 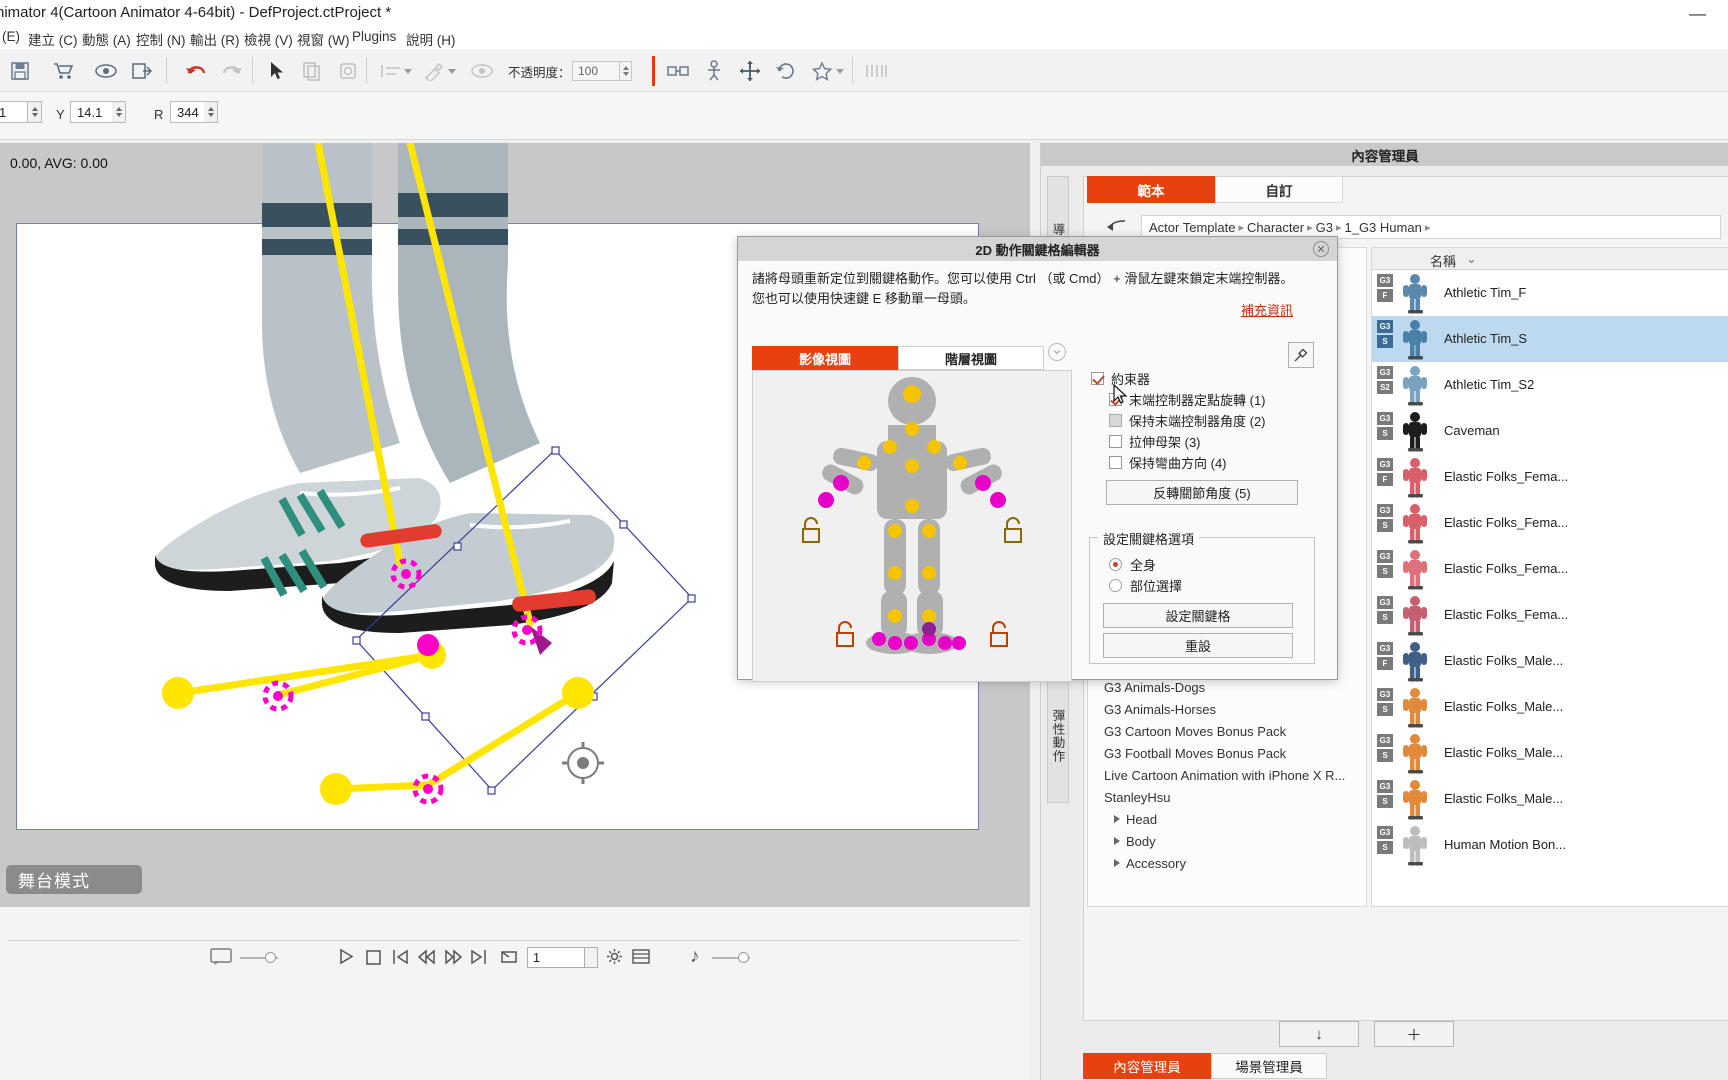 I want to click on invert-joint-angle-button: 反轉關節角度 (5), so click(x=1202, y=492).